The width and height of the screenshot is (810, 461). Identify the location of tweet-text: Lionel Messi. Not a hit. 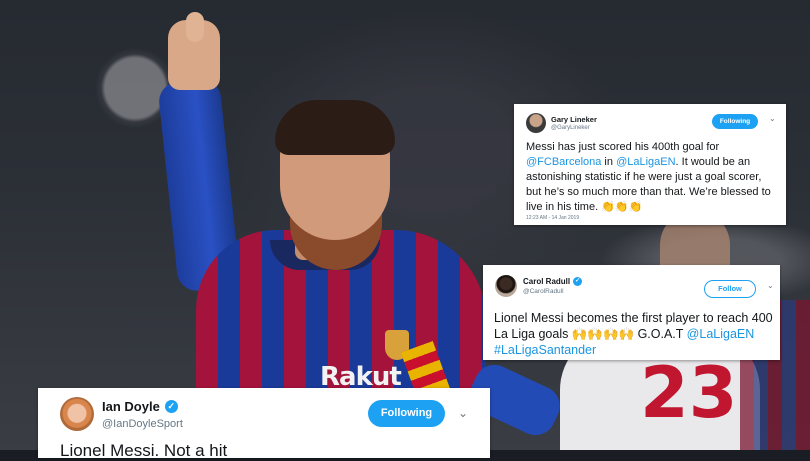
(143, 451).